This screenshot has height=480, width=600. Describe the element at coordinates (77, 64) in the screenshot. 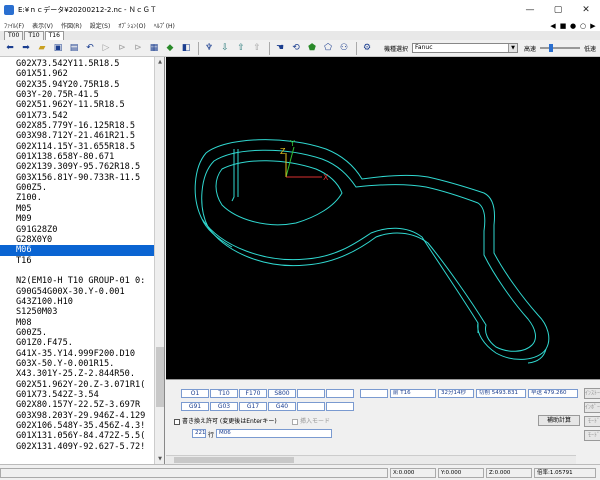

I see `code-line: G02X73.542Y11.5R18.5` at that location.